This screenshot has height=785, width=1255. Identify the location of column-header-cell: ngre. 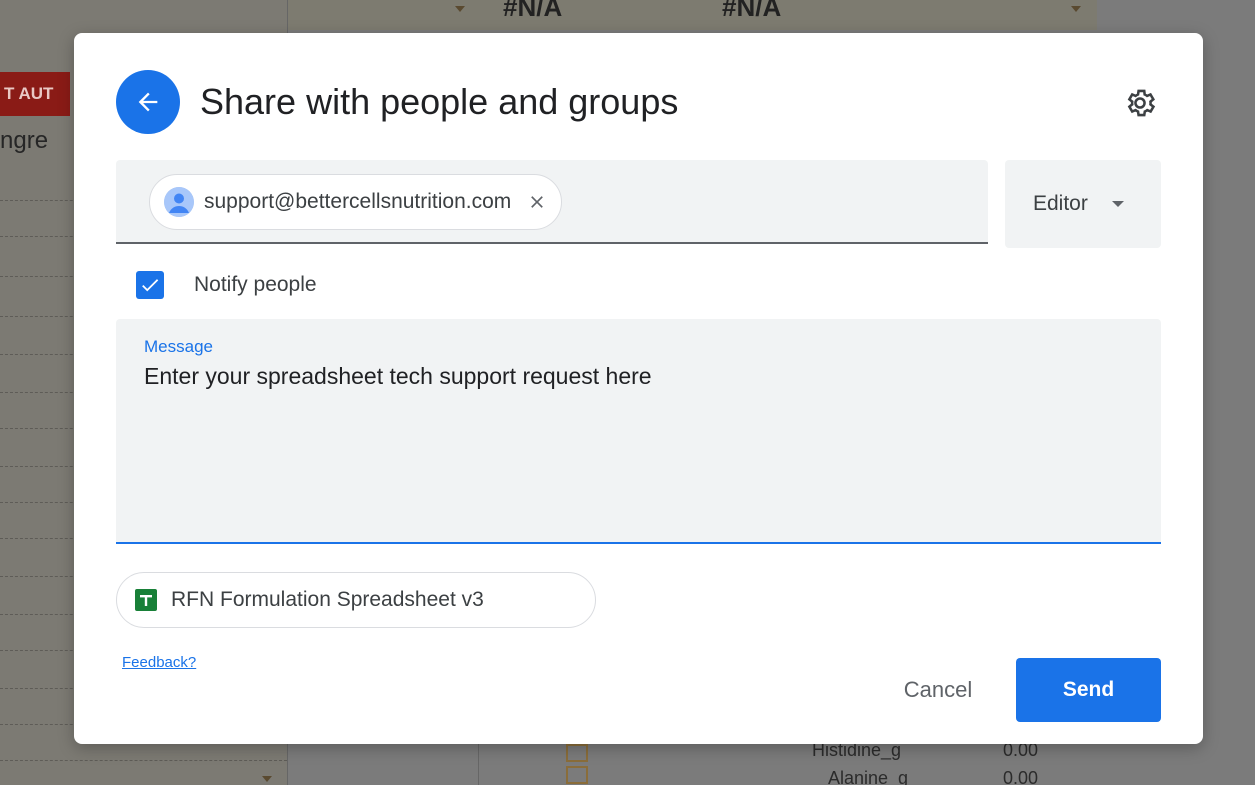
(24, 140).